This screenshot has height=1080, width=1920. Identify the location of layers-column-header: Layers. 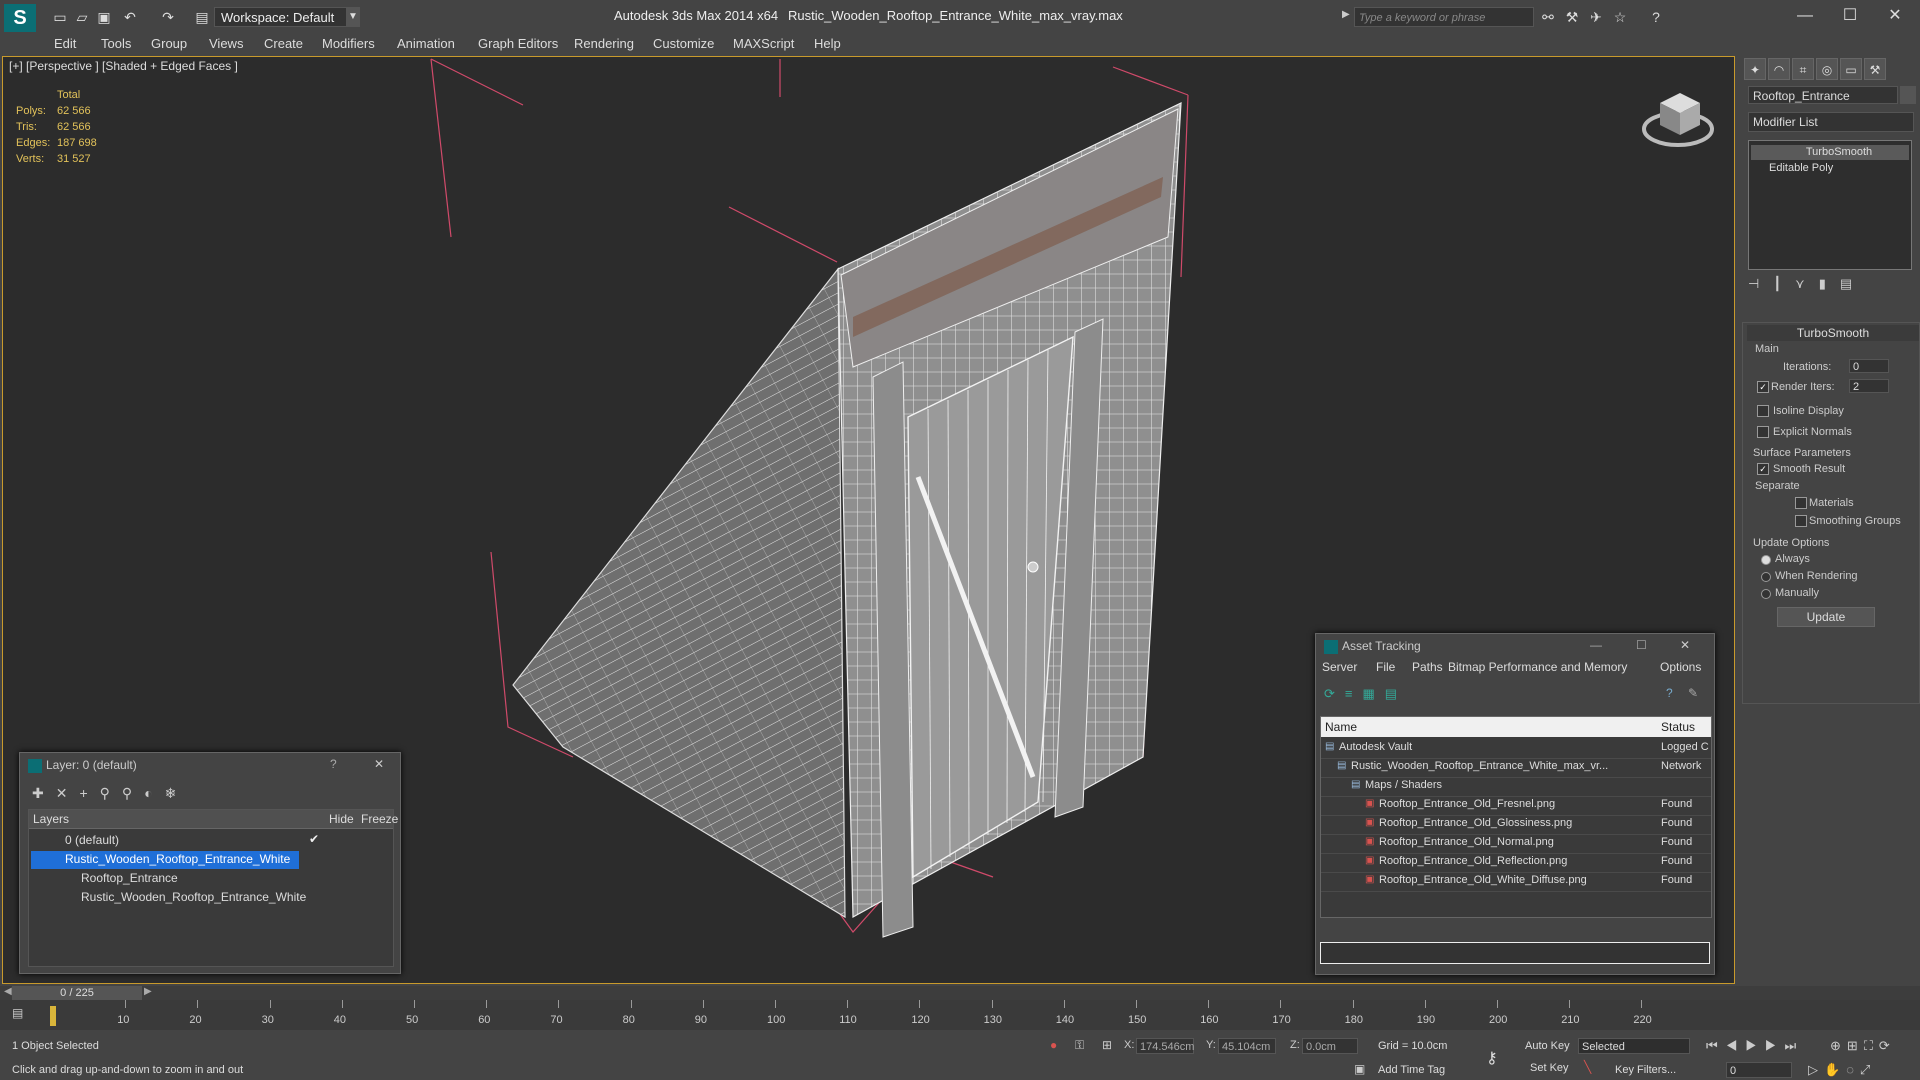
(51, 819).